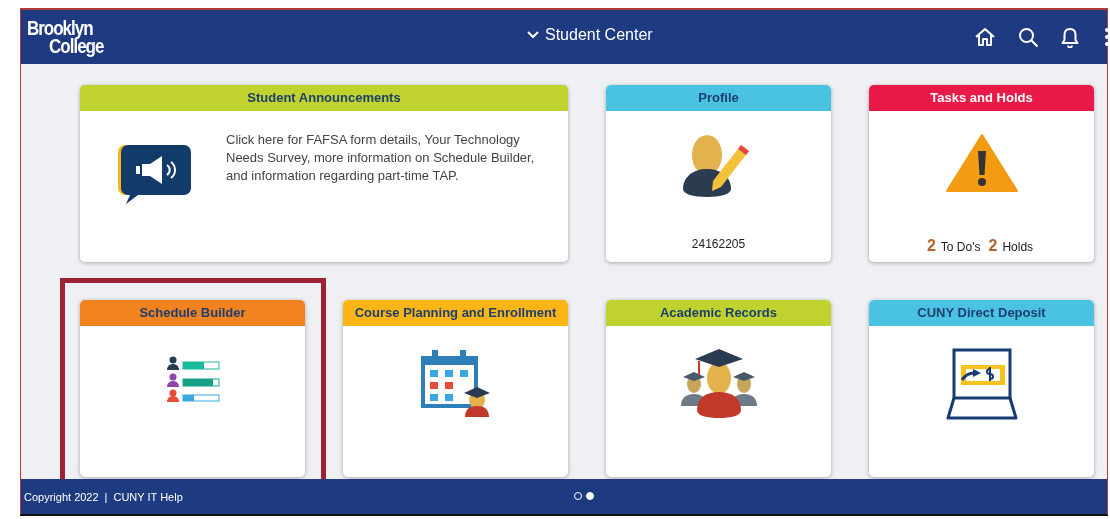  Describe the element at coordinates (1070, 37) in the screenshot. I see `bell-icon` at that location.